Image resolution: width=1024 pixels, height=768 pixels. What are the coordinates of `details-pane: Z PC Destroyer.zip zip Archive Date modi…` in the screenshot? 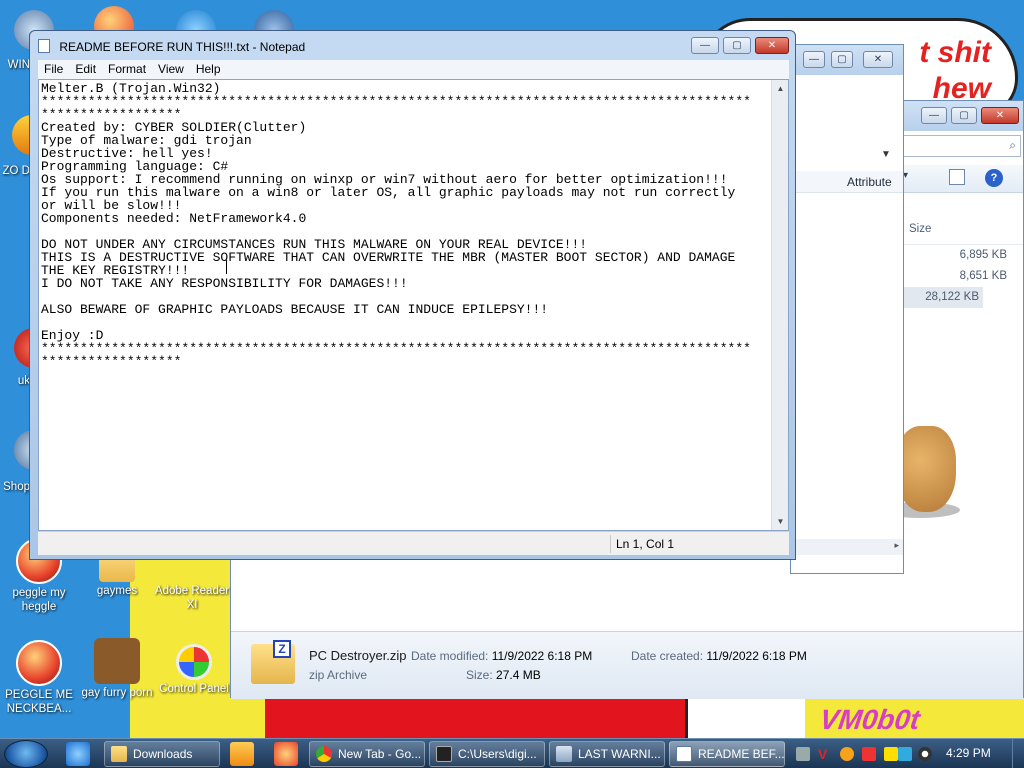 It's located at (627, 665).